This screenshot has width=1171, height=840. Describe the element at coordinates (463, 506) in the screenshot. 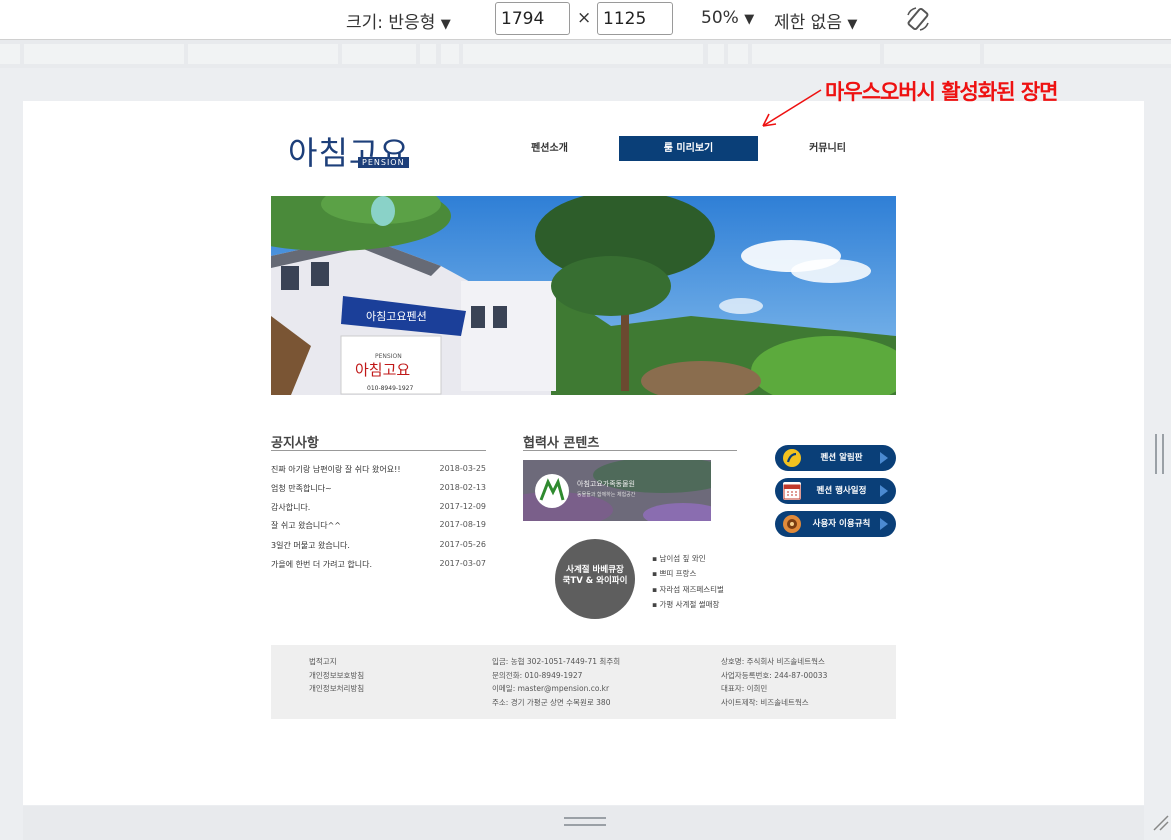

I see `notice-date: 2017-12-09` at that location.